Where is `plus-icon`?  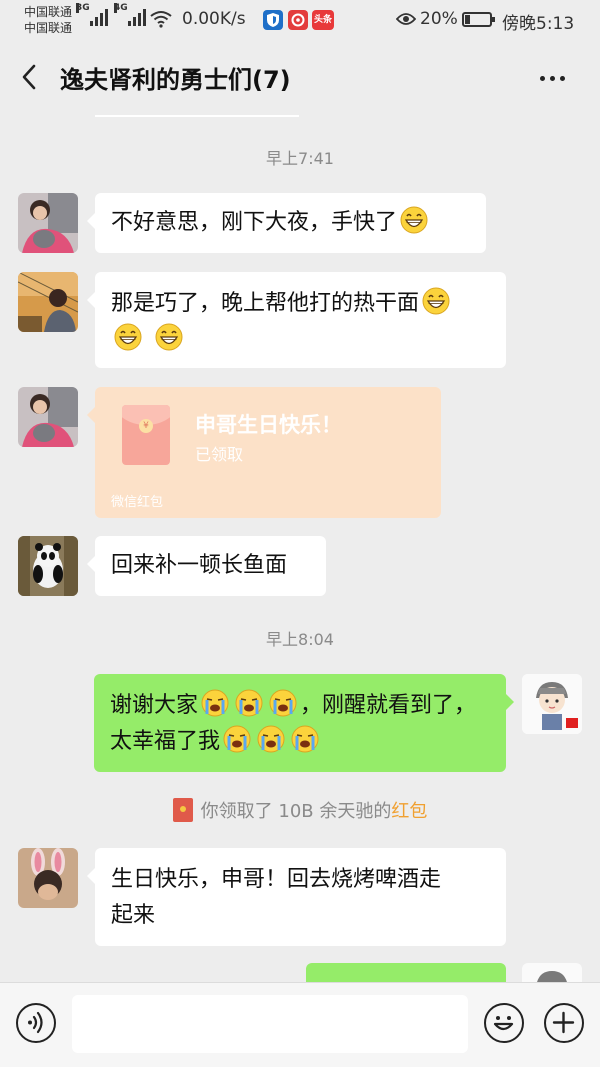 plus-icon is located at coordinates (563, 1022).